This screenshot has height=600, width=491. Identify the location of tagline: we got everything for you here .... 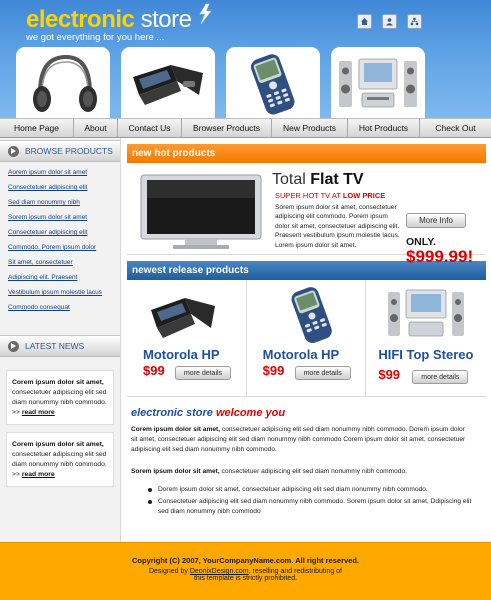
(95, 37).